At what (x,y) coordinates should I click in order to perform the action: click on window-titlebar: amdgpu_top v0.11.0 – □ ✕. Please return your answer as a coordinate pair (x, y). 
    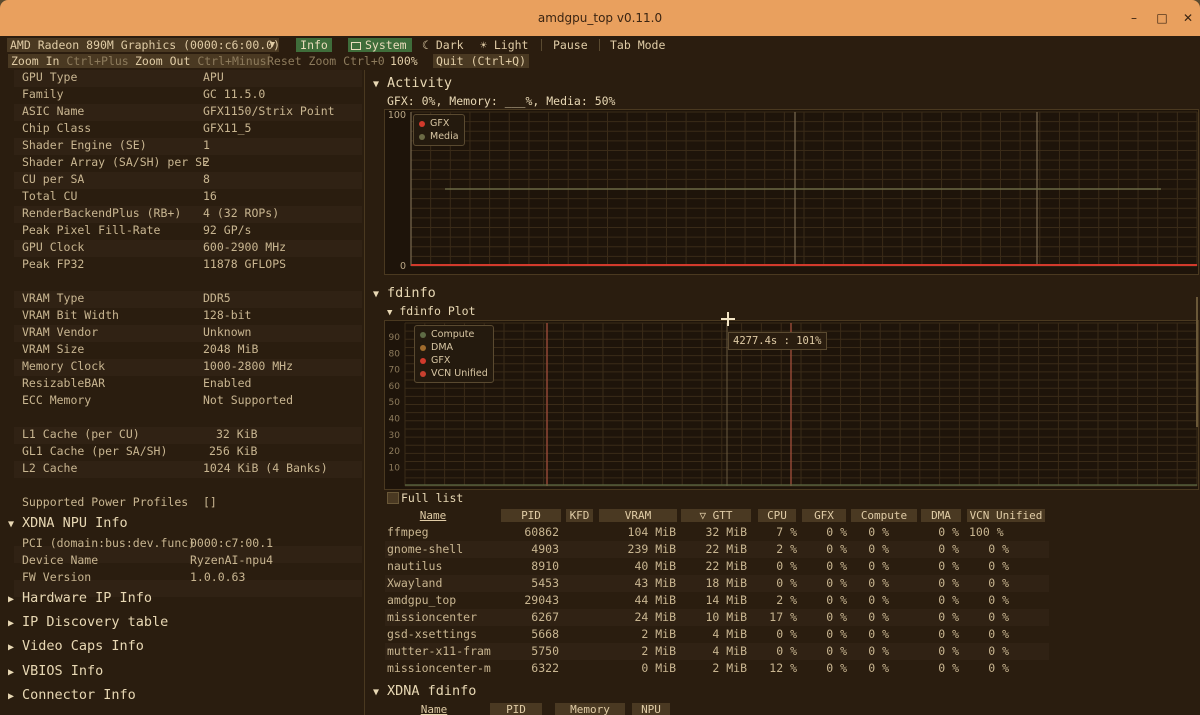
    Looking at the image, I should click on (600, 18).